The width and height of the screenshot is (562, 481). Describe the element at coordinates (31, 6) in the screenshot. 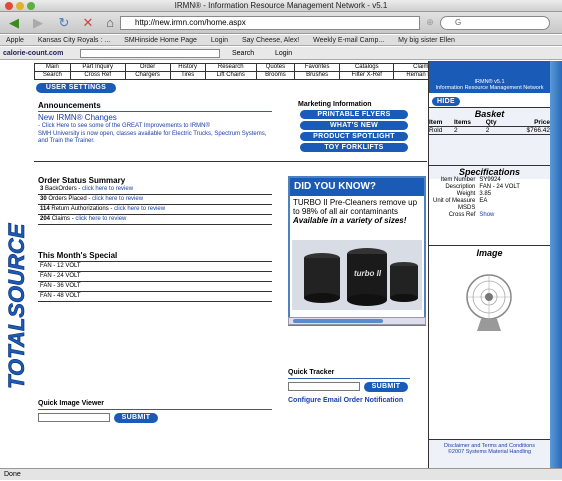

I see `zoom-window-button` at that location.